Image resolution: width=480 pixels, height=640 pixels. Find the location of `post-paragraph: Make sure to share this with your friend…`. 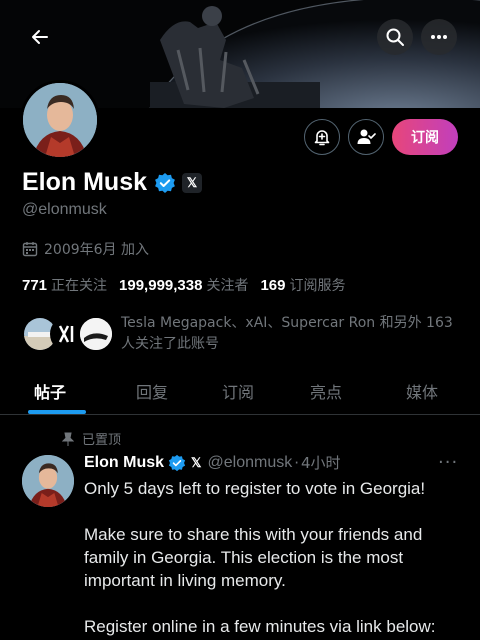

post-paragraph: Make sure to share this with your friend… is located at coordinates (253, 557).